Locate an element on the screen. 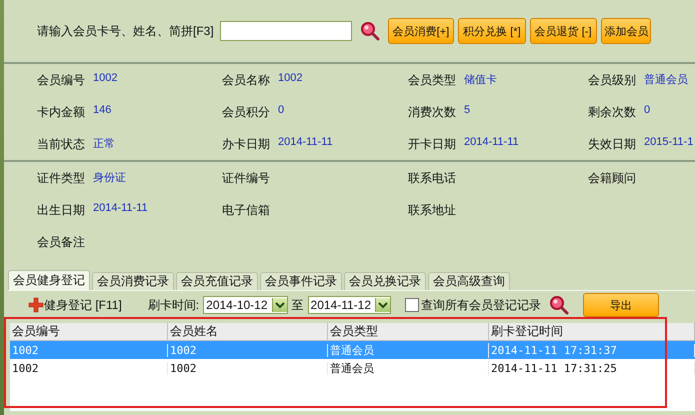 This screenshot has height=415, width=695. field-label: 会员编号 is located at coordinates (61, 80).